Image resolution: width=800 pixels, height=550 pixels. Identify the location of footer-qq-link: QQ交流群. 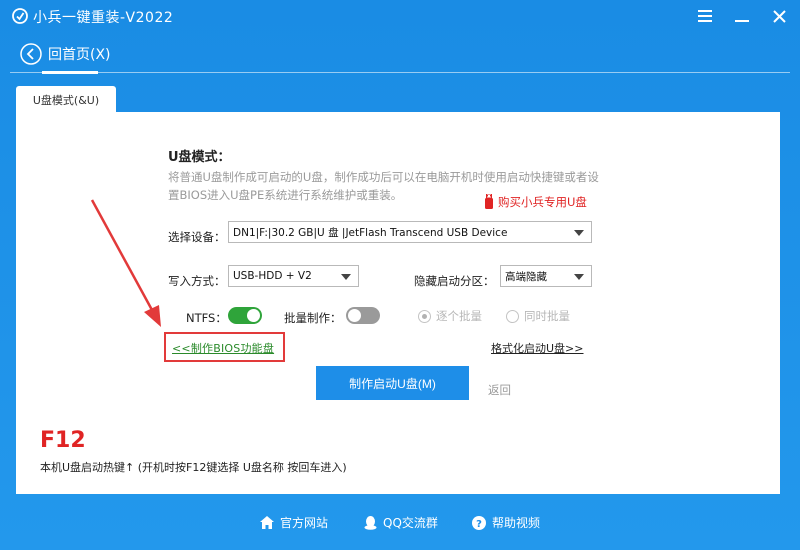
(401, 522).